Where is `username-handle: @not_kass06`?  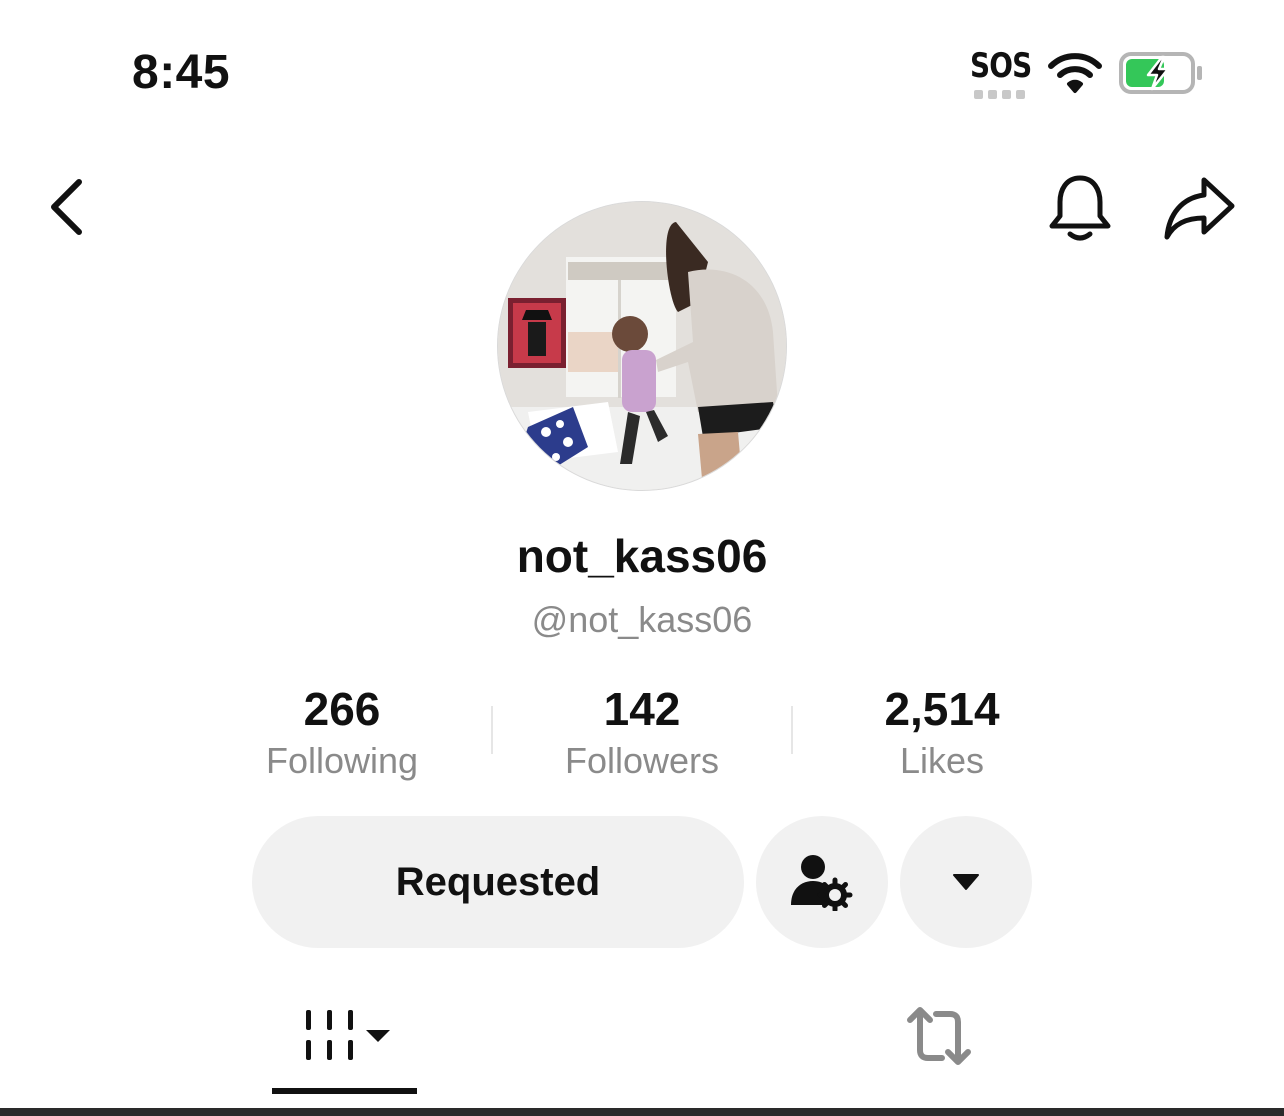
username-handle: @not_kass06 is located at coordinates (642, 619).